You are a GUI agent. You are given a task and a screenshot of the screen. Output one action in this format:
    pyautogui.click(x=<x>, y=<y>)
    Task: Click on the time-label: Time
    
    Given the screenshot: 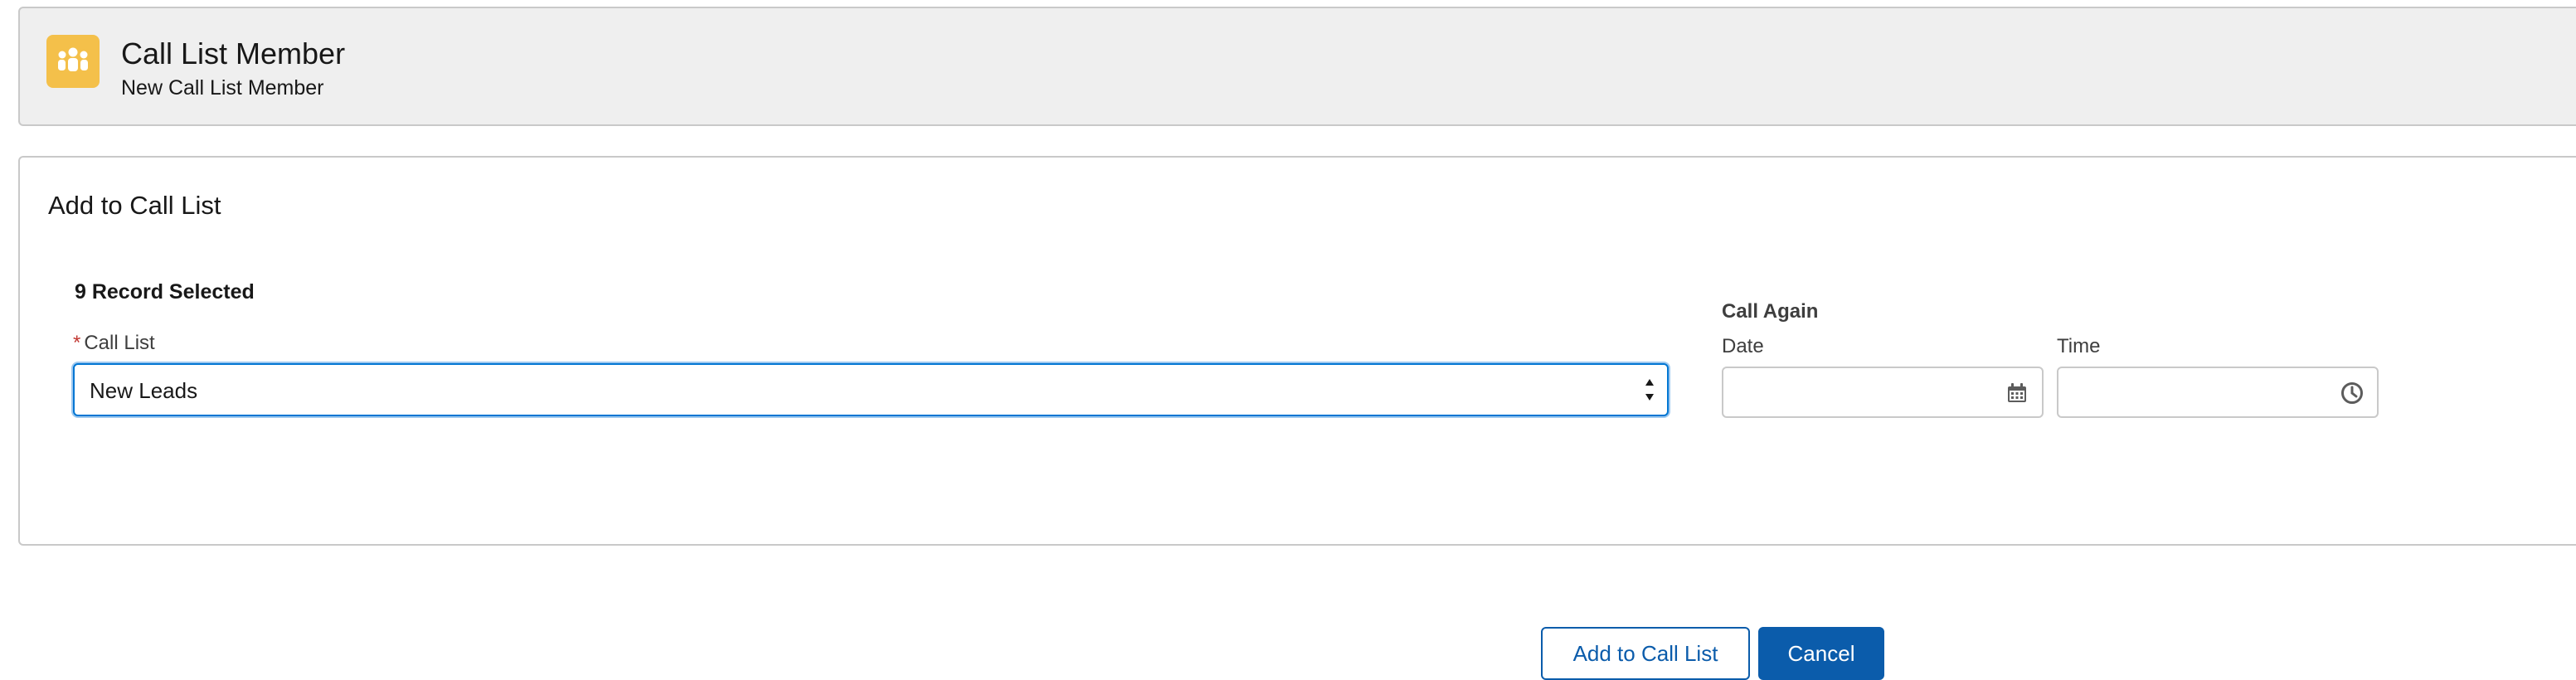 What is the action you would take?
    pyautogui.click(x=2079, y=346)
    